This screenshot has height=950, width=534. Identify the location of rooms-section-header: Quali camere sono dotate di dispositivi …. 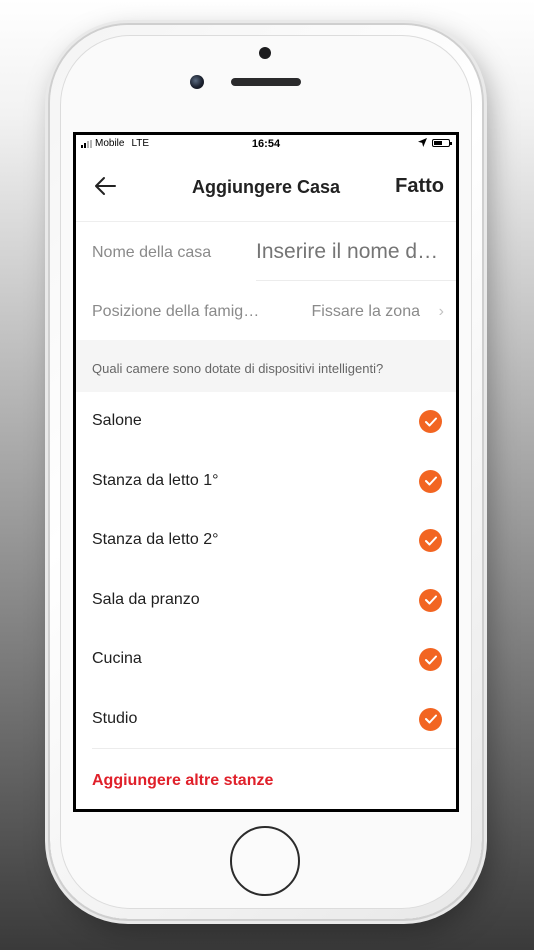
(266, 366).